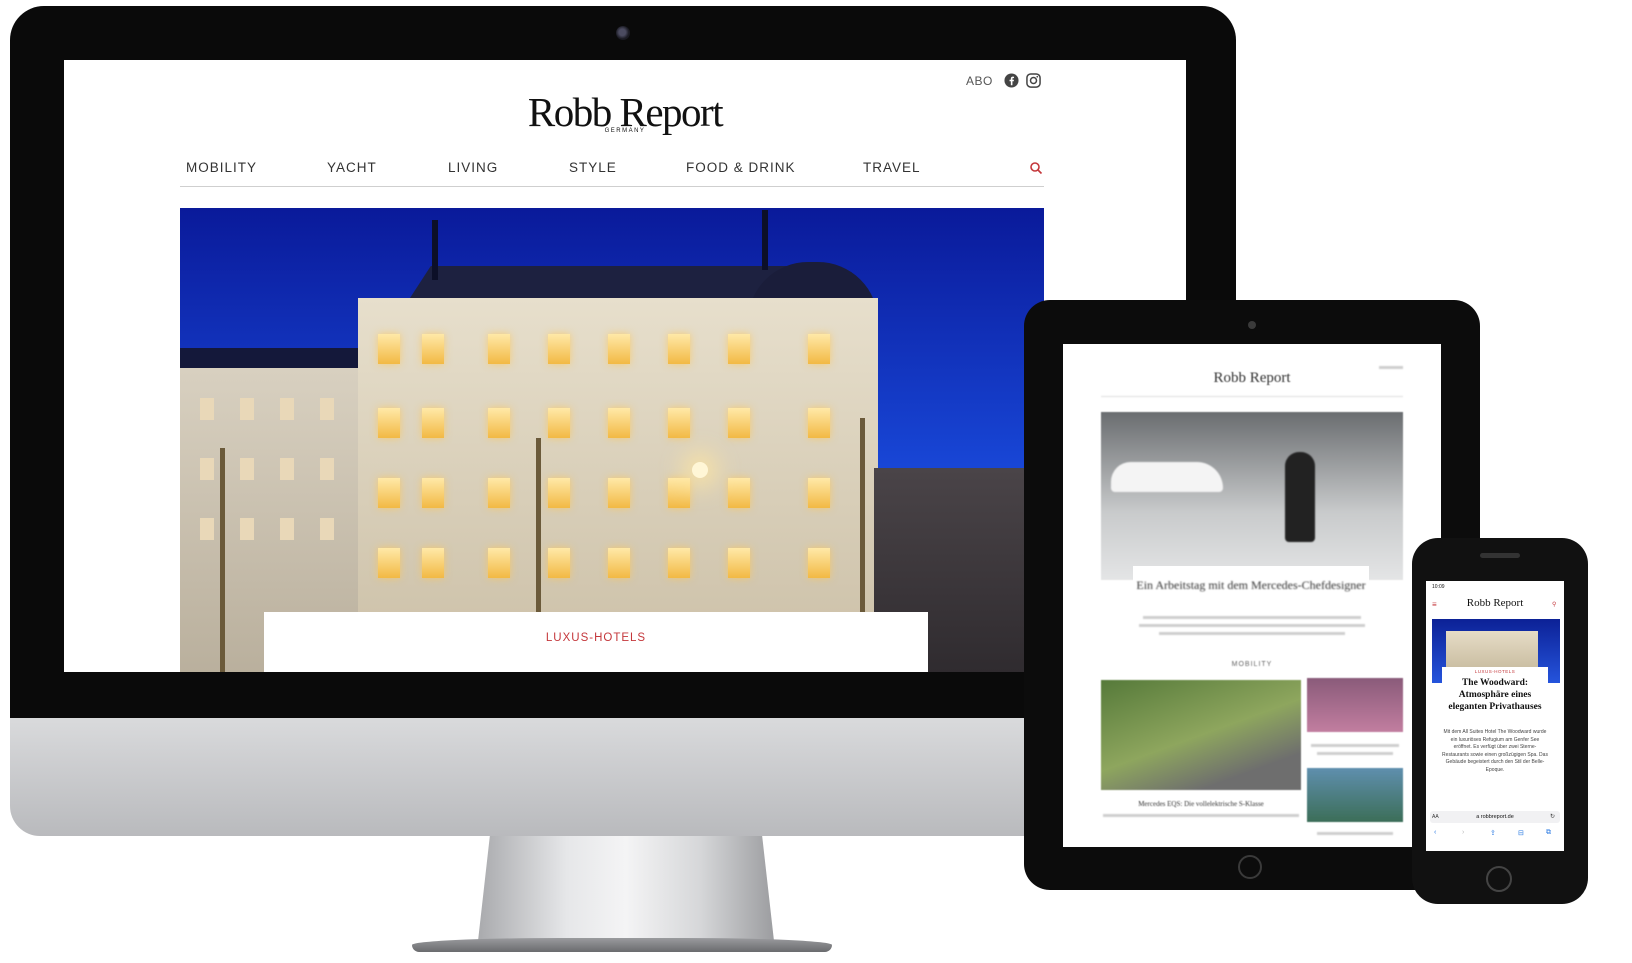 This screenshot has width=1632, height=963. What do you see at coordinates (1201, 815) in the screenshot?
I see `tablet-article-teaser-line` at bounding box center [1201, 815].